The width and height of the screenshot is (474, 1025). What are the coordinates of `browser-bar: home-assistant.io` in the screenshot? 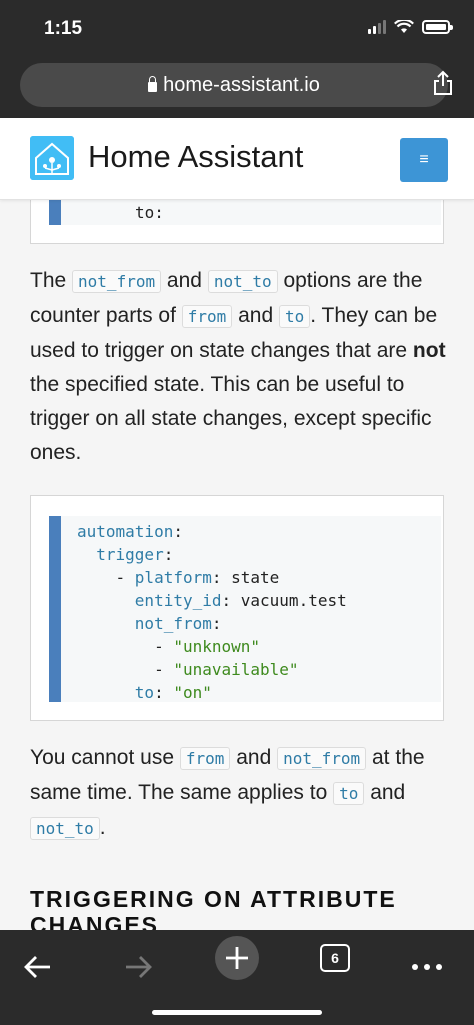 It's located at (237, 88).